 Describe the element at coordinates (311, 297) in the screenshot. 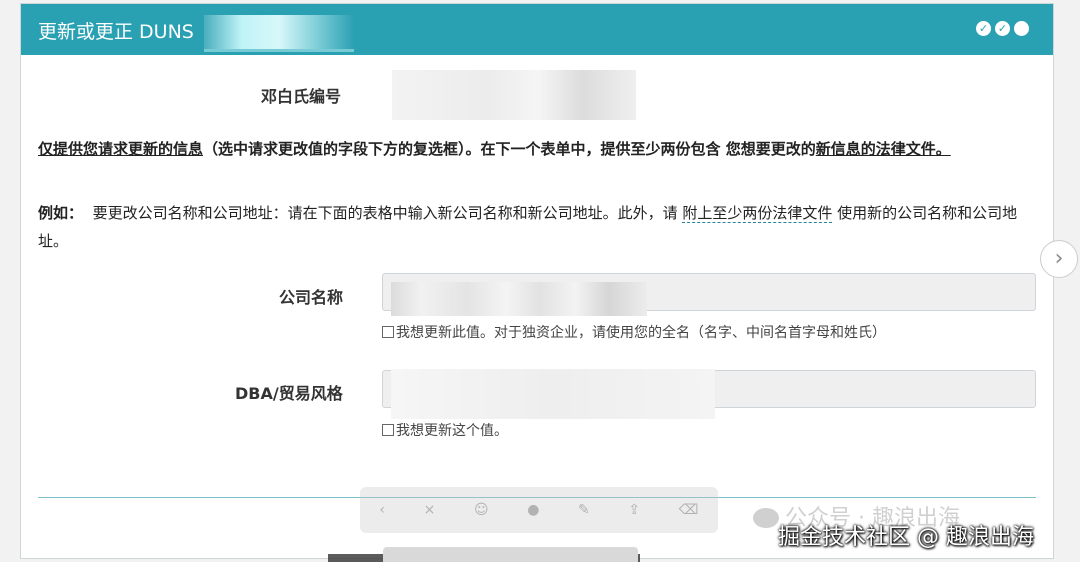

I see `company-name-label: 公司名称` at that location.